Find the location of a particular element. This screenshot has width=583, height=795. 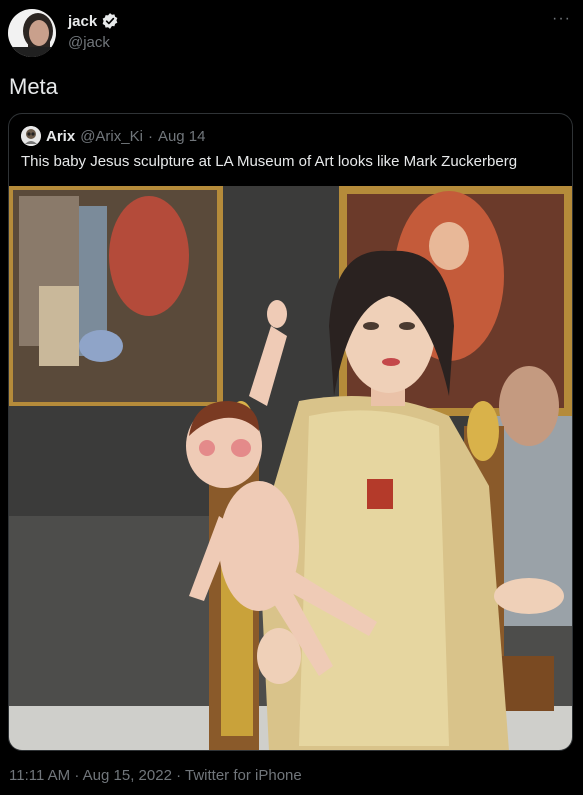

more-options-icon: ··· is located at coordinates (561, 19).